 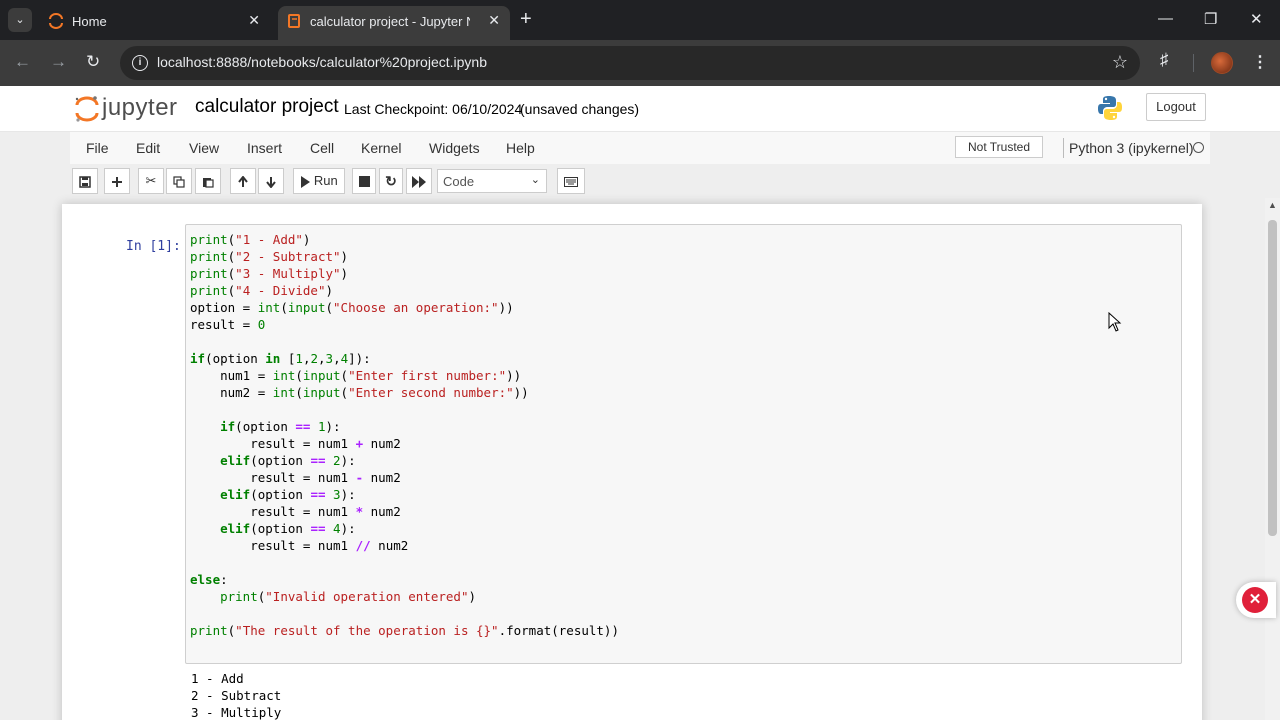 I want to click on kernel-idle-indicator-icon, so click(x=1198, y=147).